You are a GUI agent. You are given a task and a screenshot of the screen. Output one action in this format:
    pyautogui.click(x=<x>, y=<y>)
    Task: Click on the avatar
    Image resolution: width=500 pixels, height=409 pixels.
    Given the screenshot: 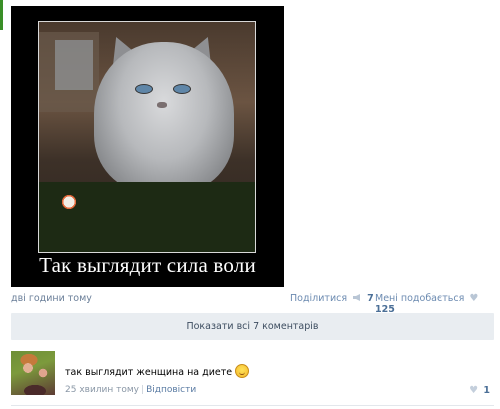 What is the action you would take?
    pyautogui.click(x=33, y=373)
    